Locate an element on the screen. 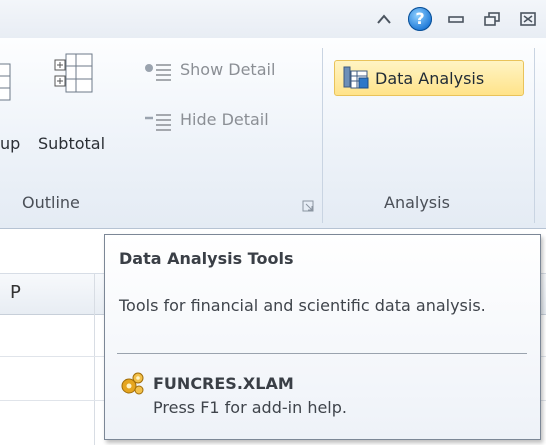 The image size is (546, 445). addin-gear-icon is located at coordinates (132, 383).